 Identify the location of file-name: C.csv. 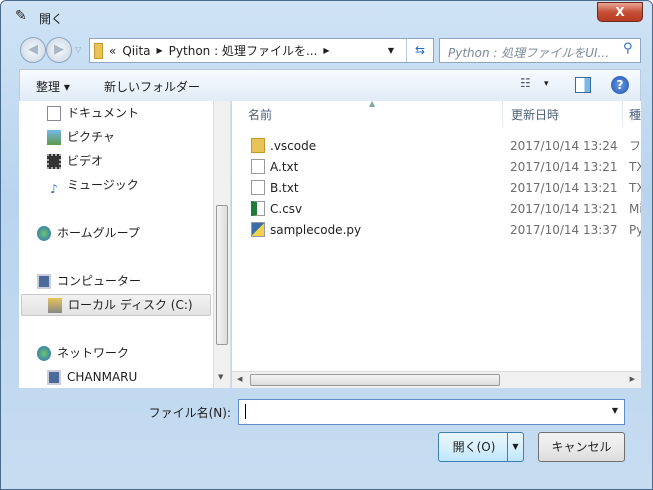
(286, 209).